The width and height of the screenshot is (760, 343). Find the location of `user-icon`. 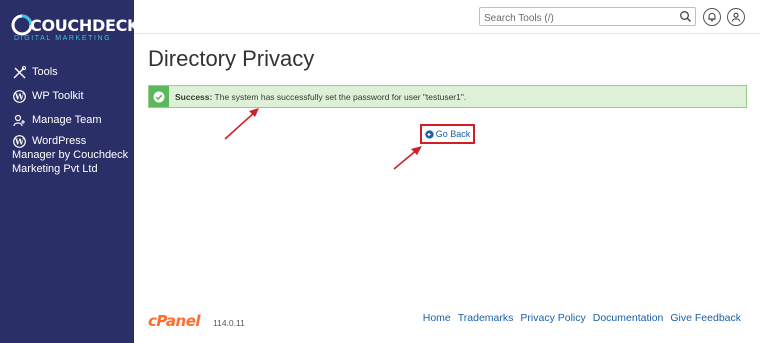

user-icon is located at coordinates (736, 17).